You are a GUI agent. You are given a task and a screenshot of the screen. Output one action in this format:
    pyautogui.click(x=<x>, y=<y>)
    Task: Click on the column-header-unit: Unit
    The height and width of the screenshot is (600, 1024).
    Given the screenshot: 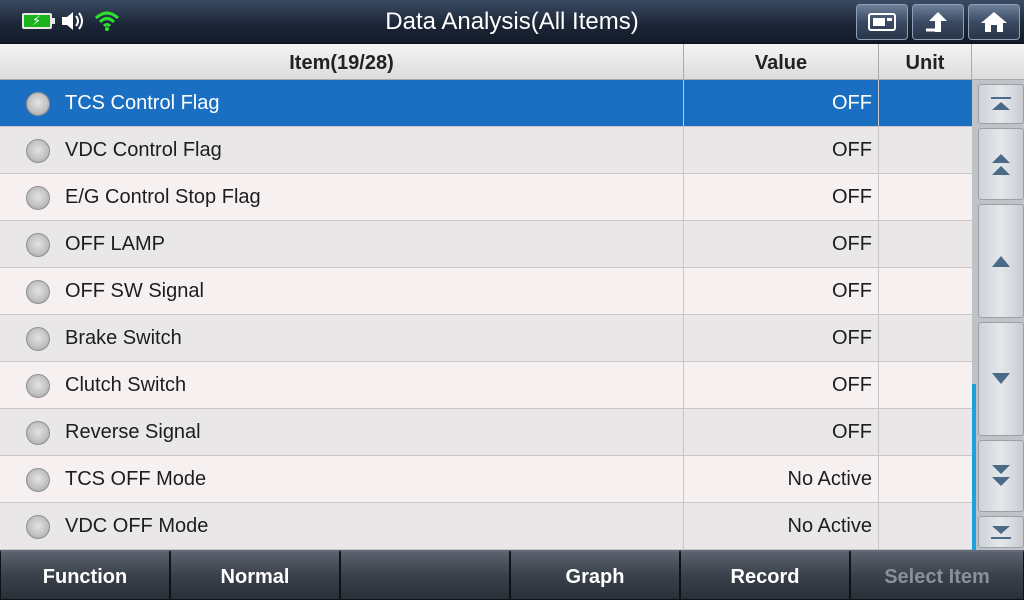 What is the action you would take?
    pyautogui.click(x=925, y=62)
    